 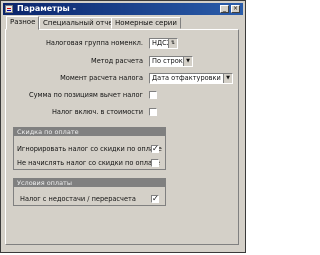 I want to click on ignore-discount-tax-label: Игнорировать налог со скидки по оплате, so click(x=89, y=149).